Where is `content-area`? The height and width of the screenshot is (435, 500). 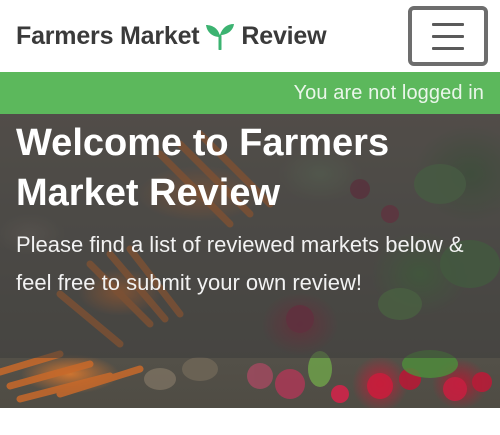
content-area is located at coordinates (250, 421).